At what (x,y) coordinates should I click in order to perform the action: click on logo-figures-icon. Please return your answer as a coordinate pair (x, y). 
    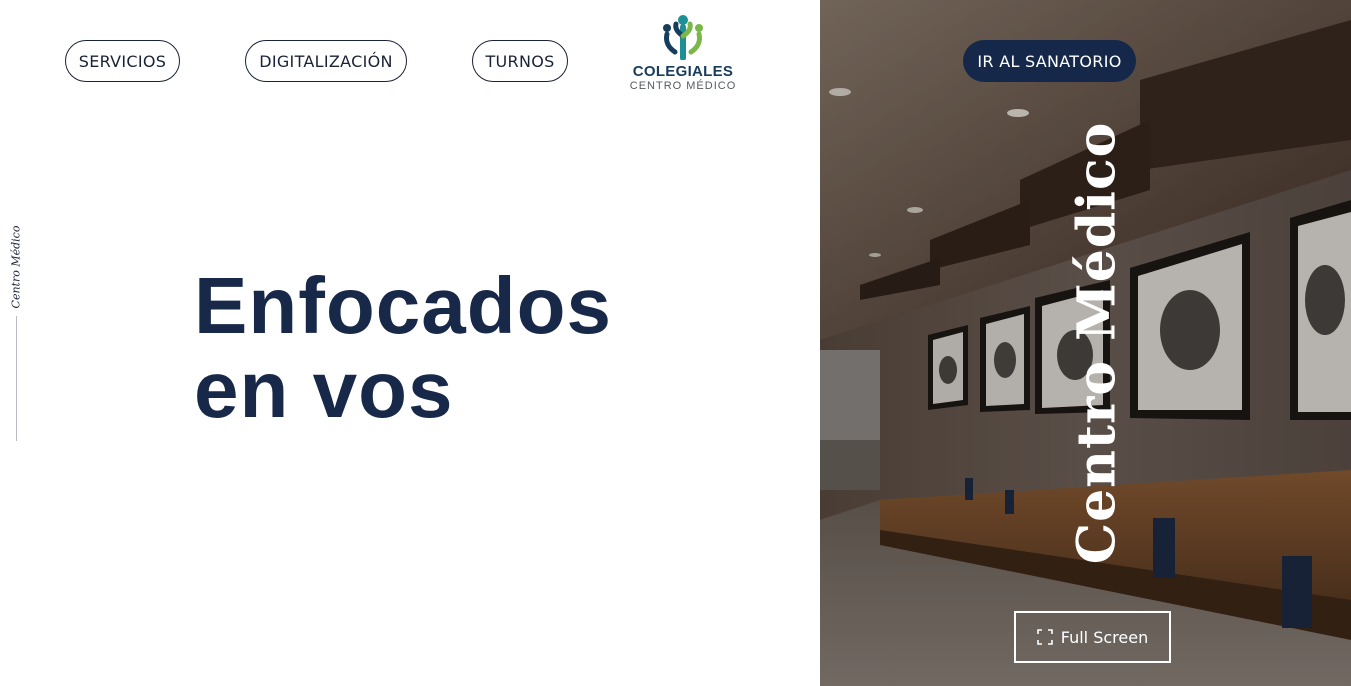
    Looking at the image, I should click on (683, 37).